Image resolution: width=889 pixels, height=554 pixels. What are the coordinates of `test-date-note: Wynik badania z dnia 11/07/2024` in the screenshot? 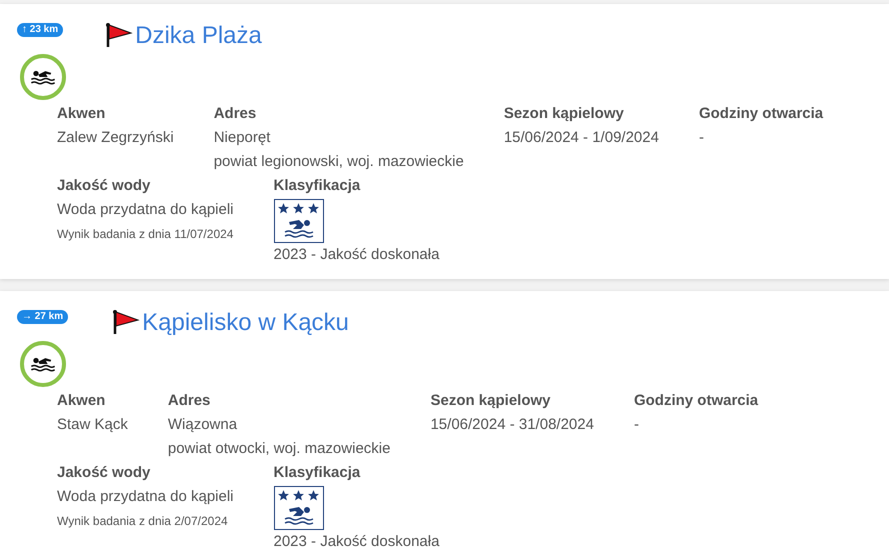 It's located at (145, 234).